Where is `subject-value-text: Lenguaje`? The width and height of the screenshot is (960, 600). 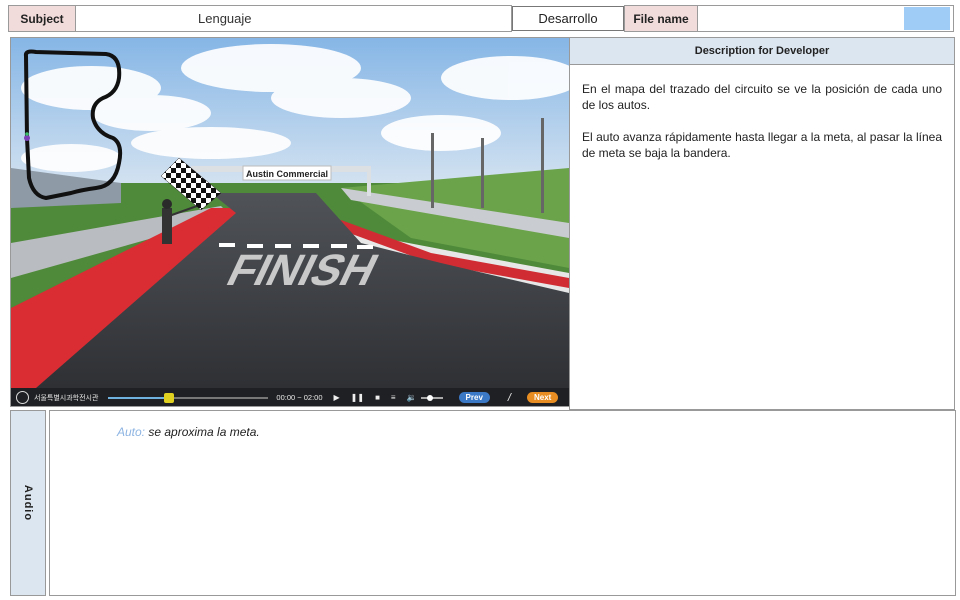 subject-value-text: Lenguaje is located at coordinates (225, 18).